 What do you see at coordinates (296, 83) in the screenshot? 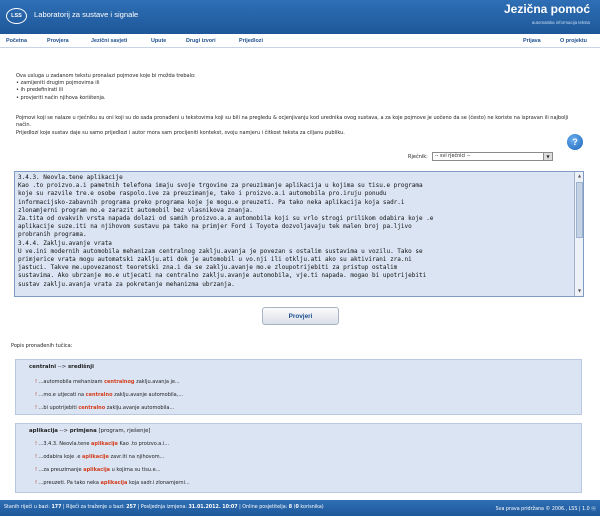
I see `intro-bullet: zamijeniti drugim pojmovima ili` at bounding box center [296, 83].